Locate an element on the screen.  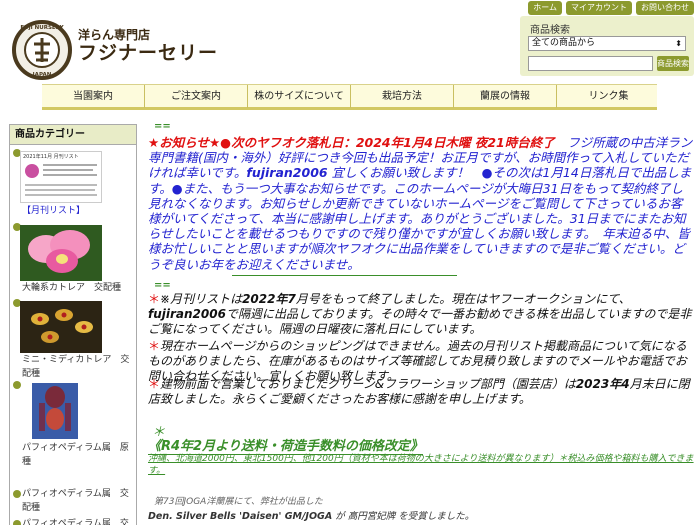
nav-item-links: リンク集 is located at coordinates (608, 96).